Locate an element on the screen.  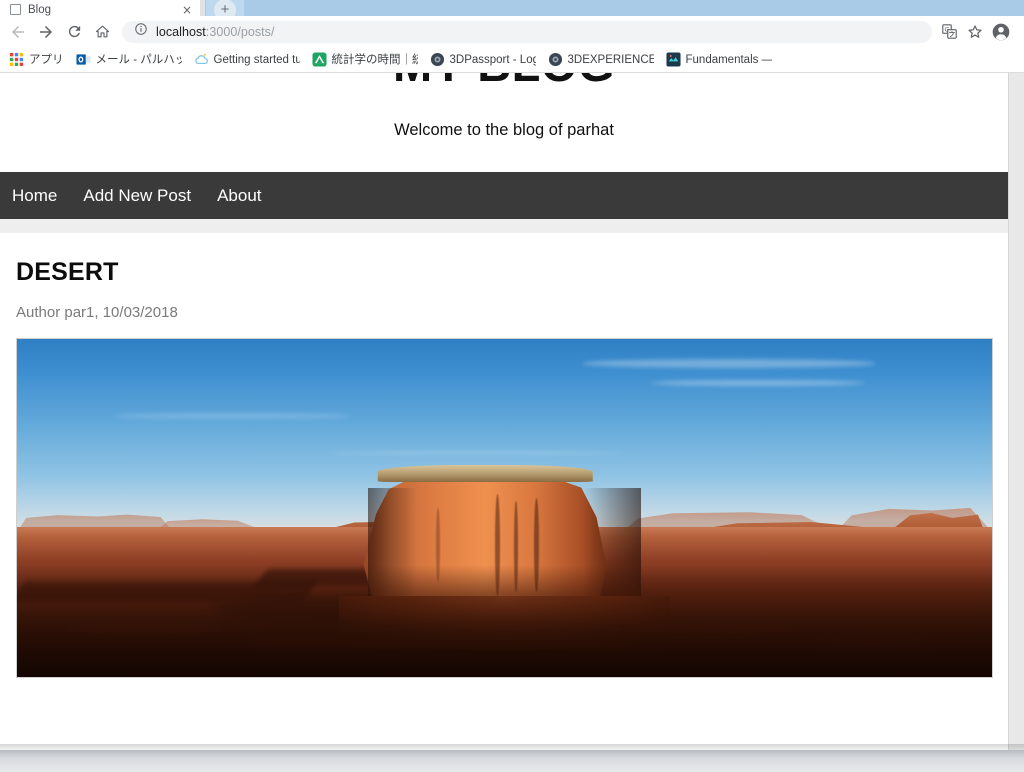
browser-toolbar: localhost:3000/posts/ G is located at coordinates (512, 31).